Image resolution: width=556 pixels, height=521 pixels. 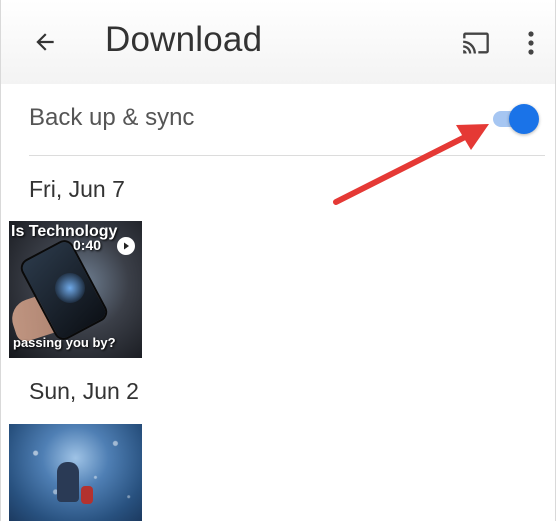 What do you see at coordinates (184, 39) in the screenshot?
I see `page-title: Download` at bounding box center [184, 39].